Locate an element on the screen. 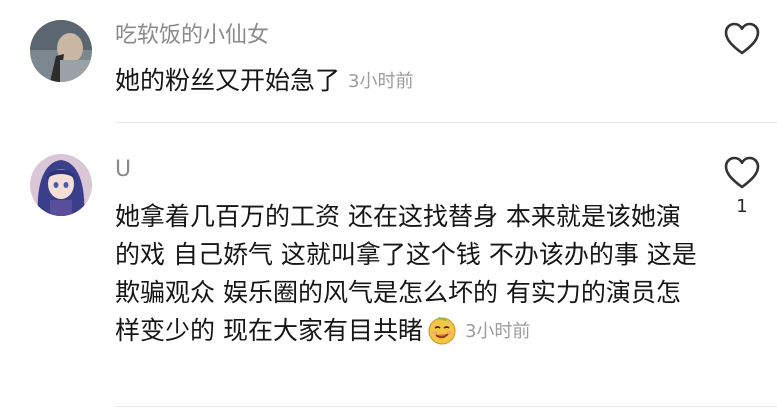 Image resolution: width=777 pixels, height=410 pixels. smirking-face-sticker-icon is located at coordinates (442, 331).